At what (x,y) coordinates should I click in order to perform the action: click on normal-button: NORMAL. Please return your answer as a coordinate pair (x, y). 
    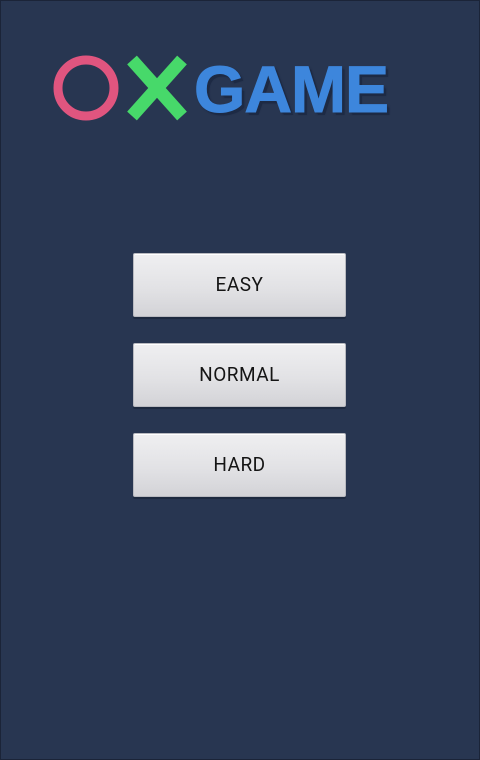
    Looking at the image, I should click on (239, 375).